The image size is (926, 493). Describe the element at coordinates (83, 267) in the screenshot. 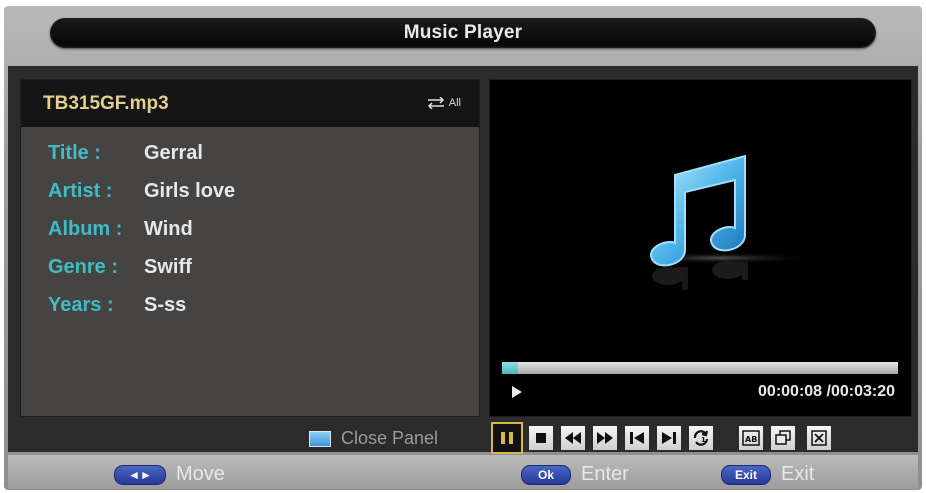

I see `meta-label: Genre :` at that location.